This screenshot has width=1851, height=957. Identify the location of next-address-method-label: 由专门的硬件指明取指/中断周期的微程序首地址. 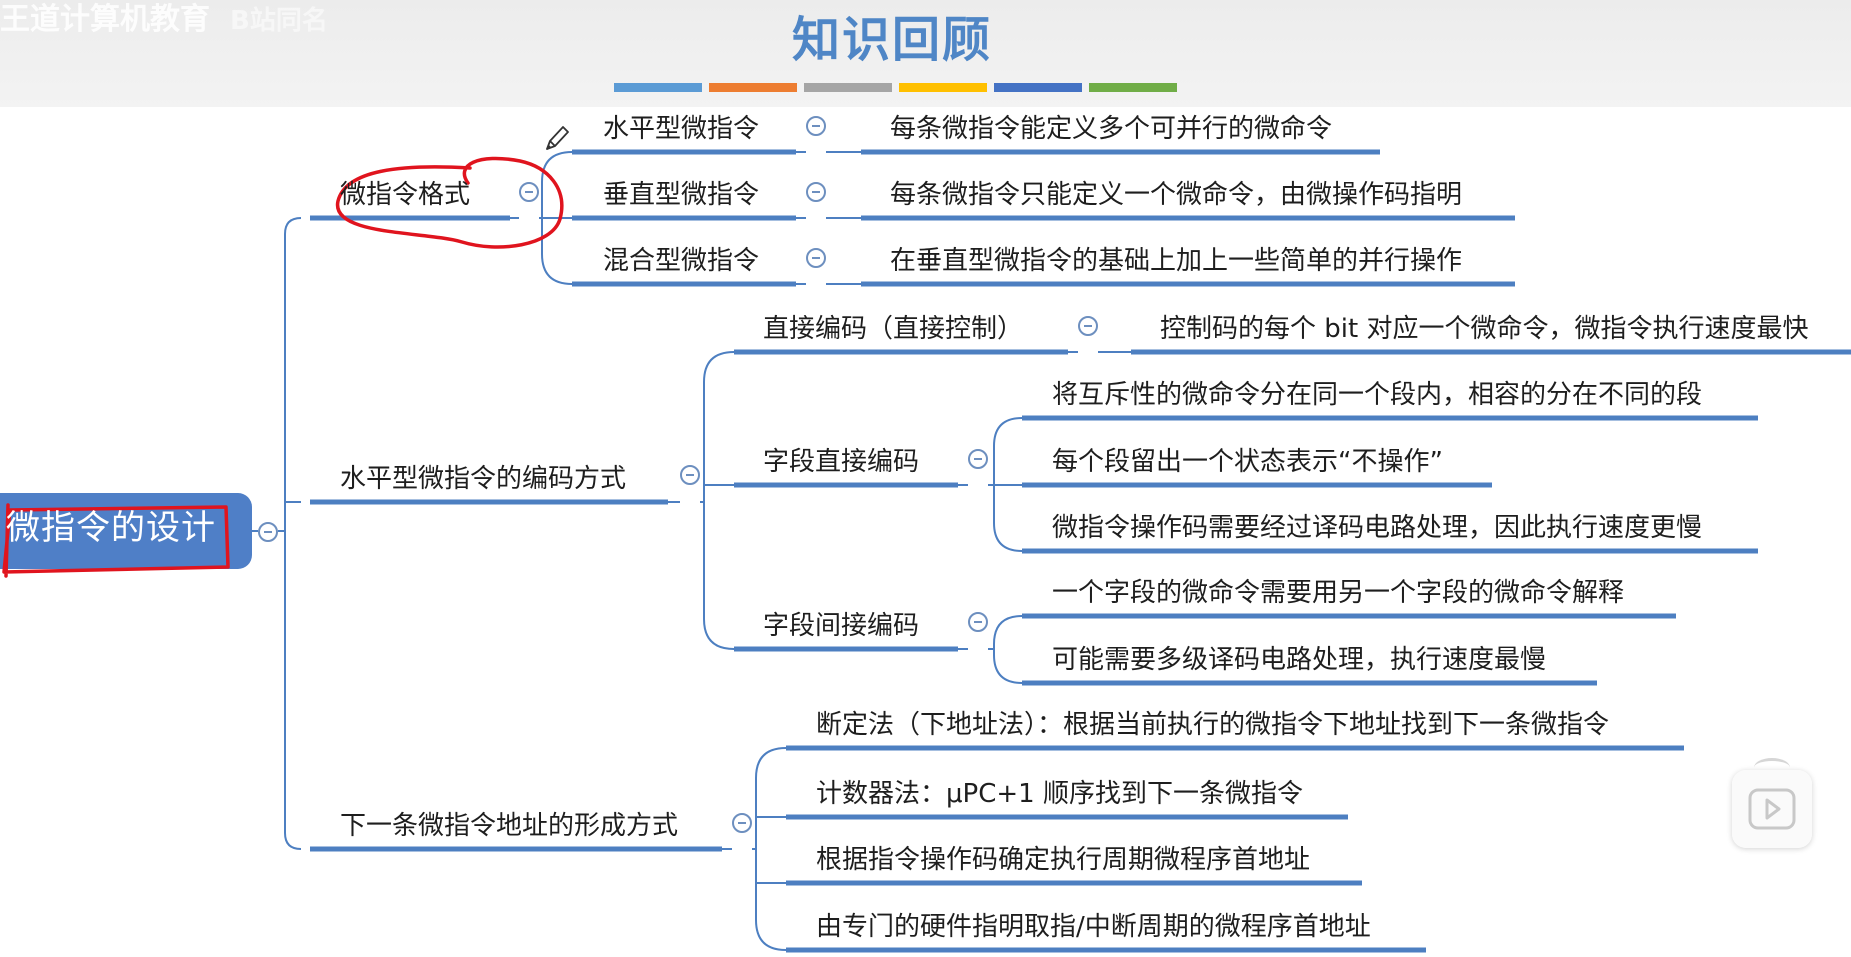
(1093, 927).